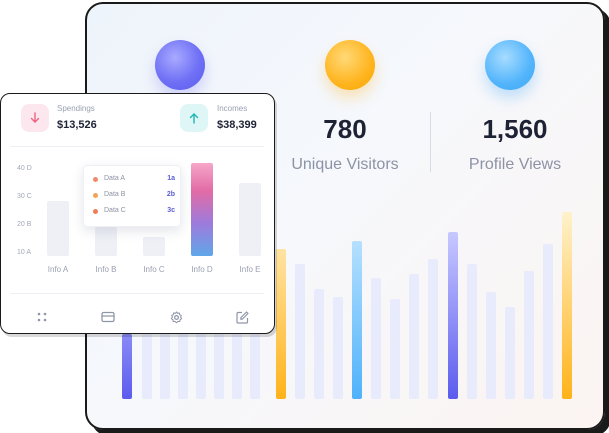 This screenshot has height=433, width=609. I want to click on incomes-label: Incomes, so click(232, 108).